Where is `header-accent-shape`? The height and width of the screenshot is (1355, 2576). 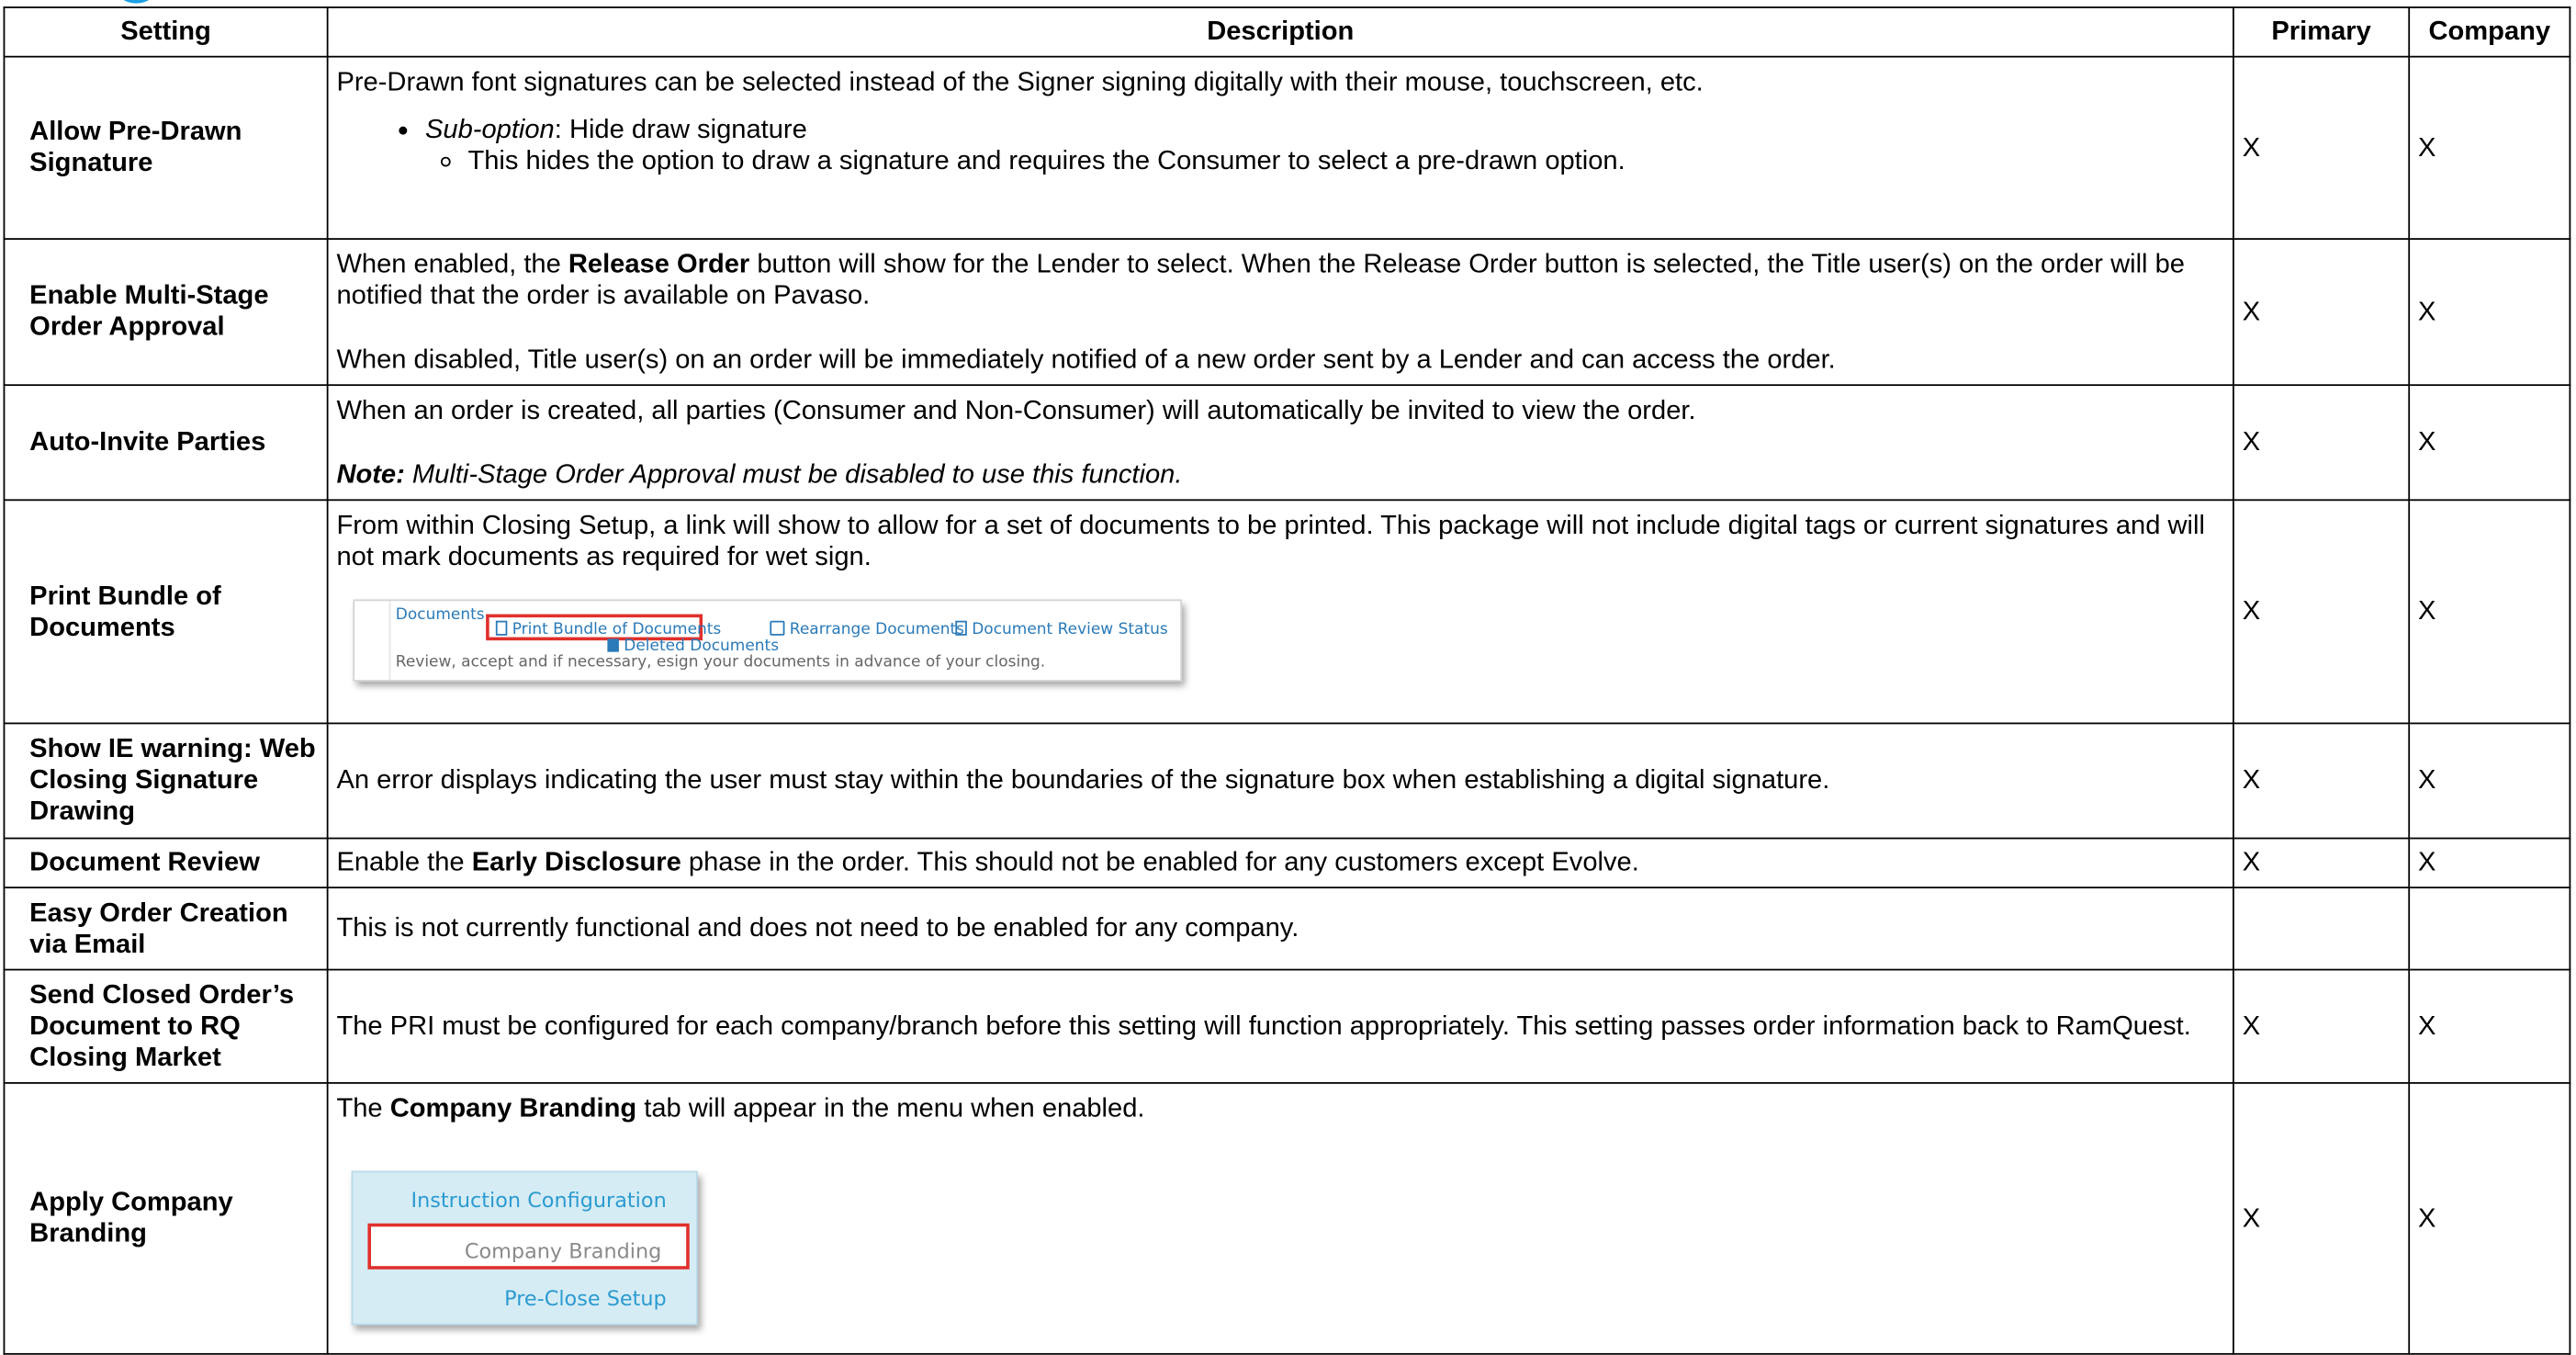 header-accent-shape is located at coordinates (136, 2).